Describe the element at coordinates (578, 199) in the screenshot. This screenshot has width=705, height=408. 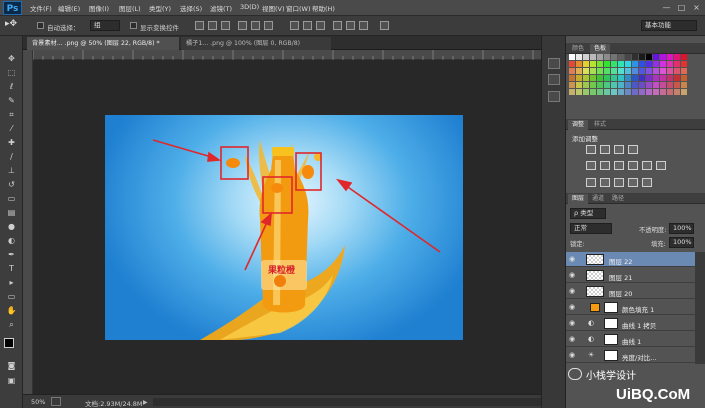
I see `tab-layers: 图层` at that location.